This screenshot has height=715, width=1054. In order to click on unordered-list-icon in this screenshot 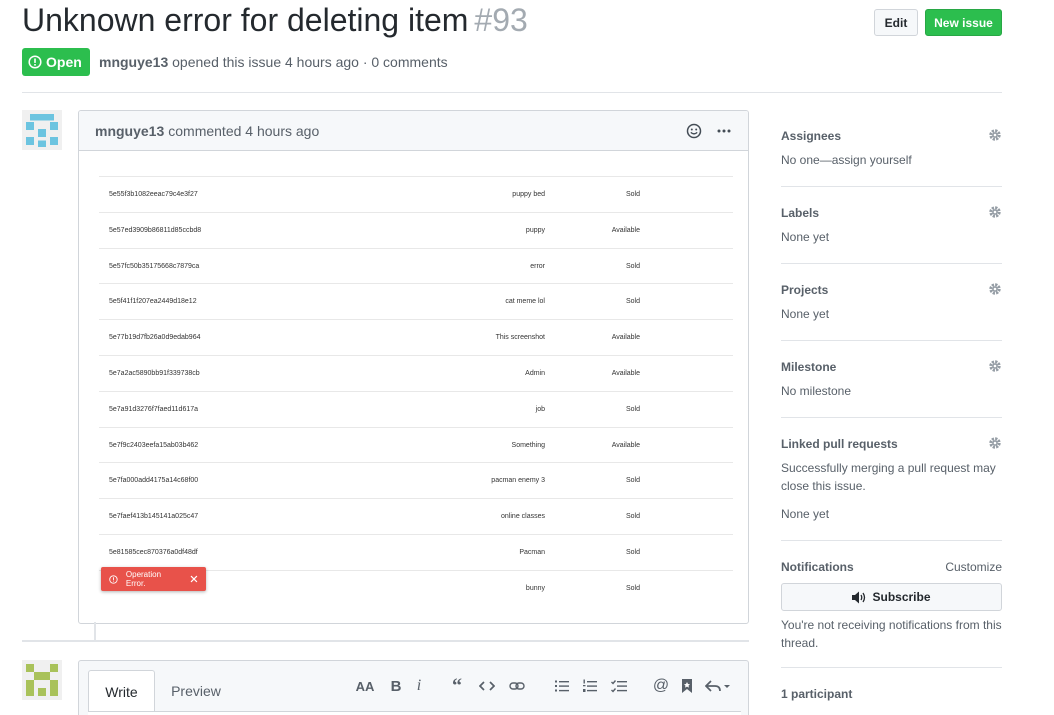, I will do `click(562, 686)`.